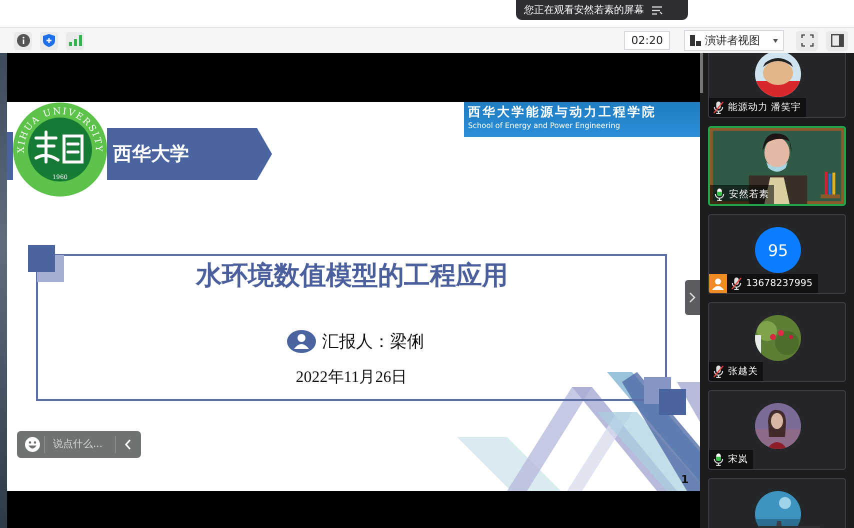  I want to click on side-panel-button, so click(837, 40).